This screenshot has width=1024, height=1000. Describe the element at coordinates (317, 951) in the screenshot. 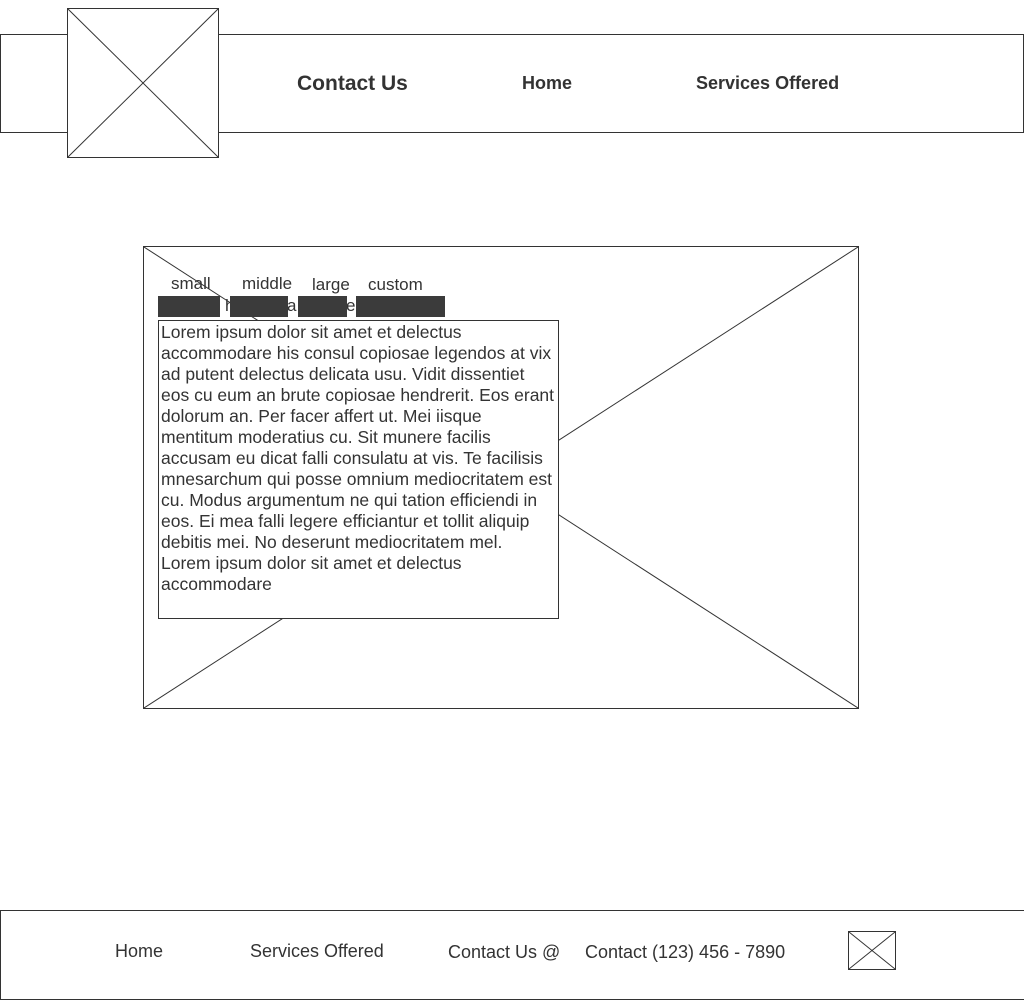

I see `footer-link-services: Services Offered` at that location.